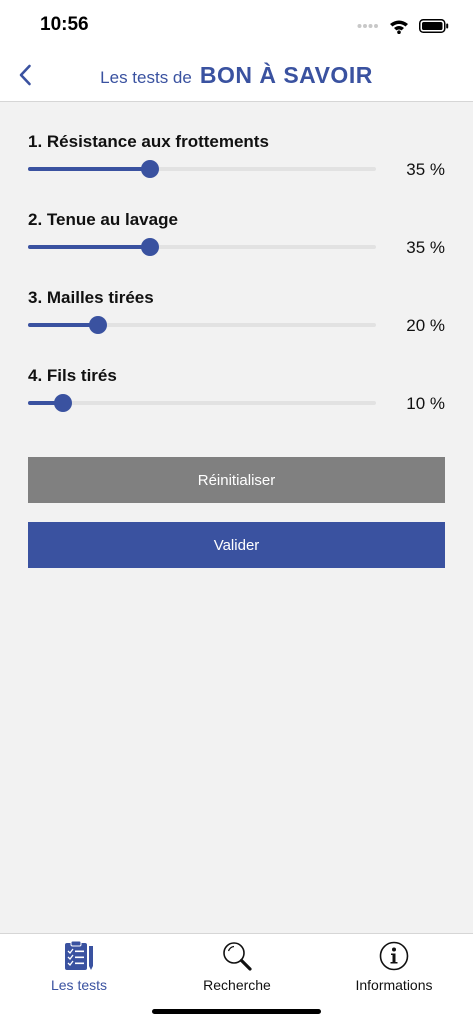 The height and width of the screenshot is (1024, 473). What do you see at coordinates (399, 27) in the screenshot?
I see `wifi-icon` at bounding box center [399, 27].